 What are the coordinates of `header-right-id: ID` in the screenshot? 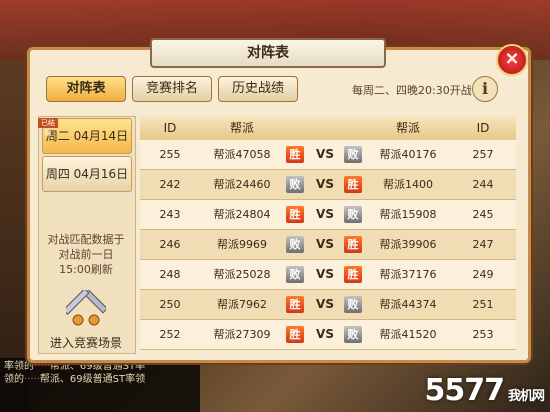 It's located at (483, 128).